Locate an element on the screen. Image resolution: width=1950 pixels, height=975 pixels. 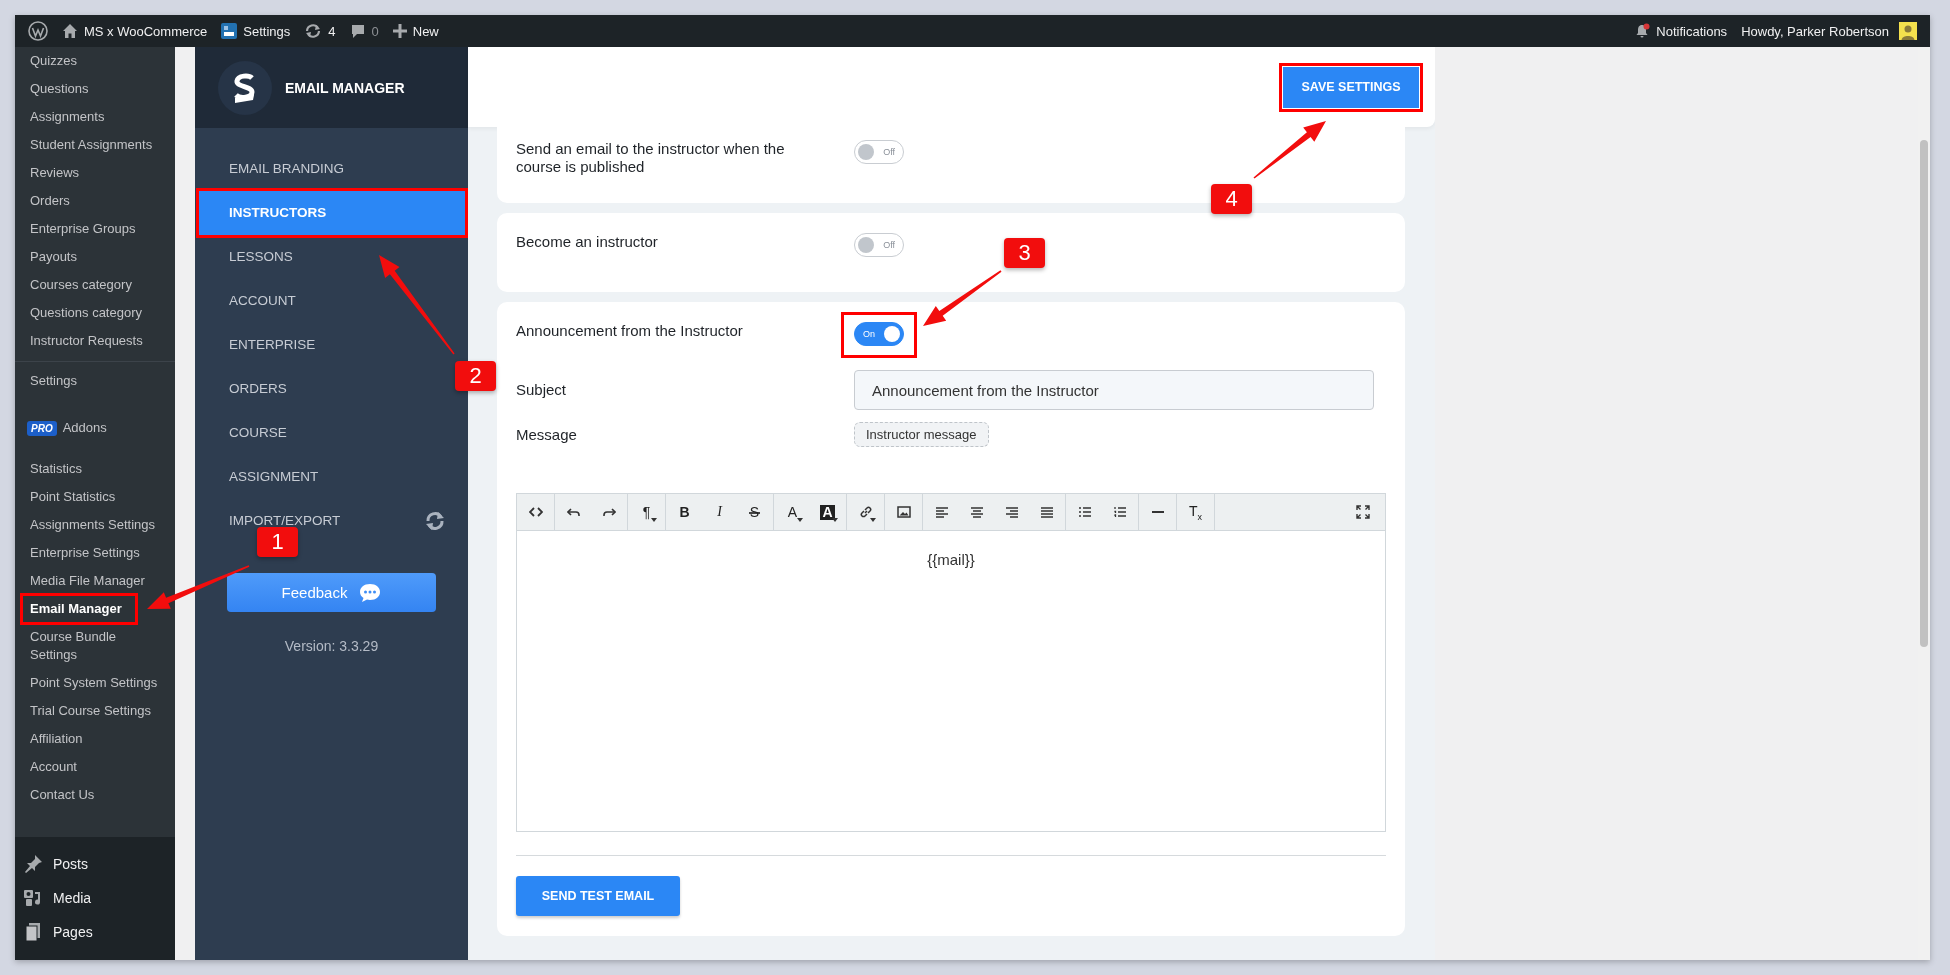
step-number-badge: 2 is located at coordinates (475, 376).